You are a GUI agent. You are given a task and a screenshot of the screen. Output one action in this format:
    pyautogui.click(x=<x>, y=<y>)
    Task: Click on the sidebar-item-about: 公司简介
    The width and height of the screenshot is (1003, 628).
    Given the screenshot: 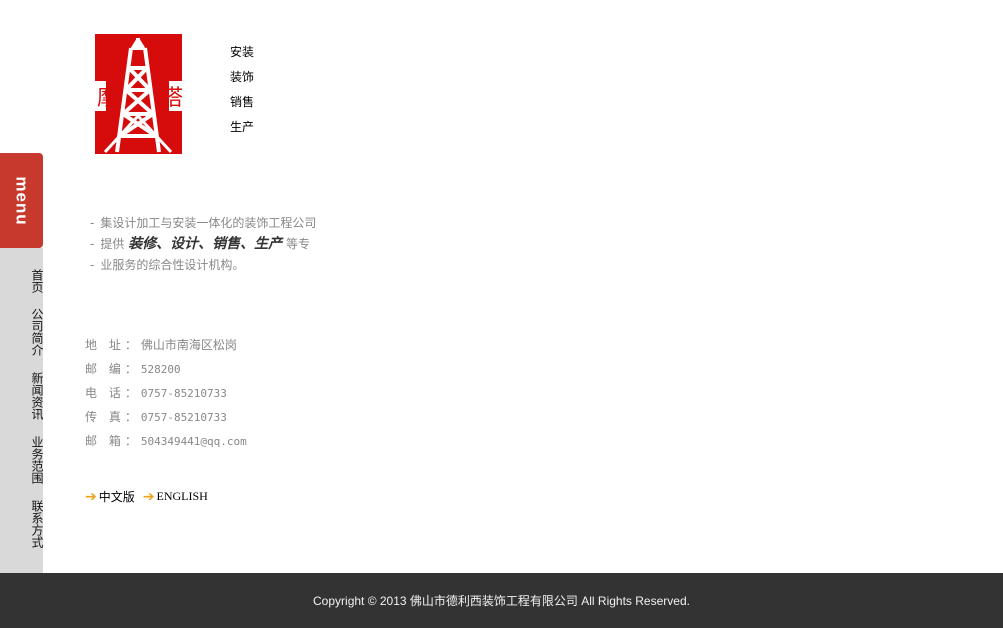 What is the action you would take?
    pyautogui.click(x=22, y=332)
    